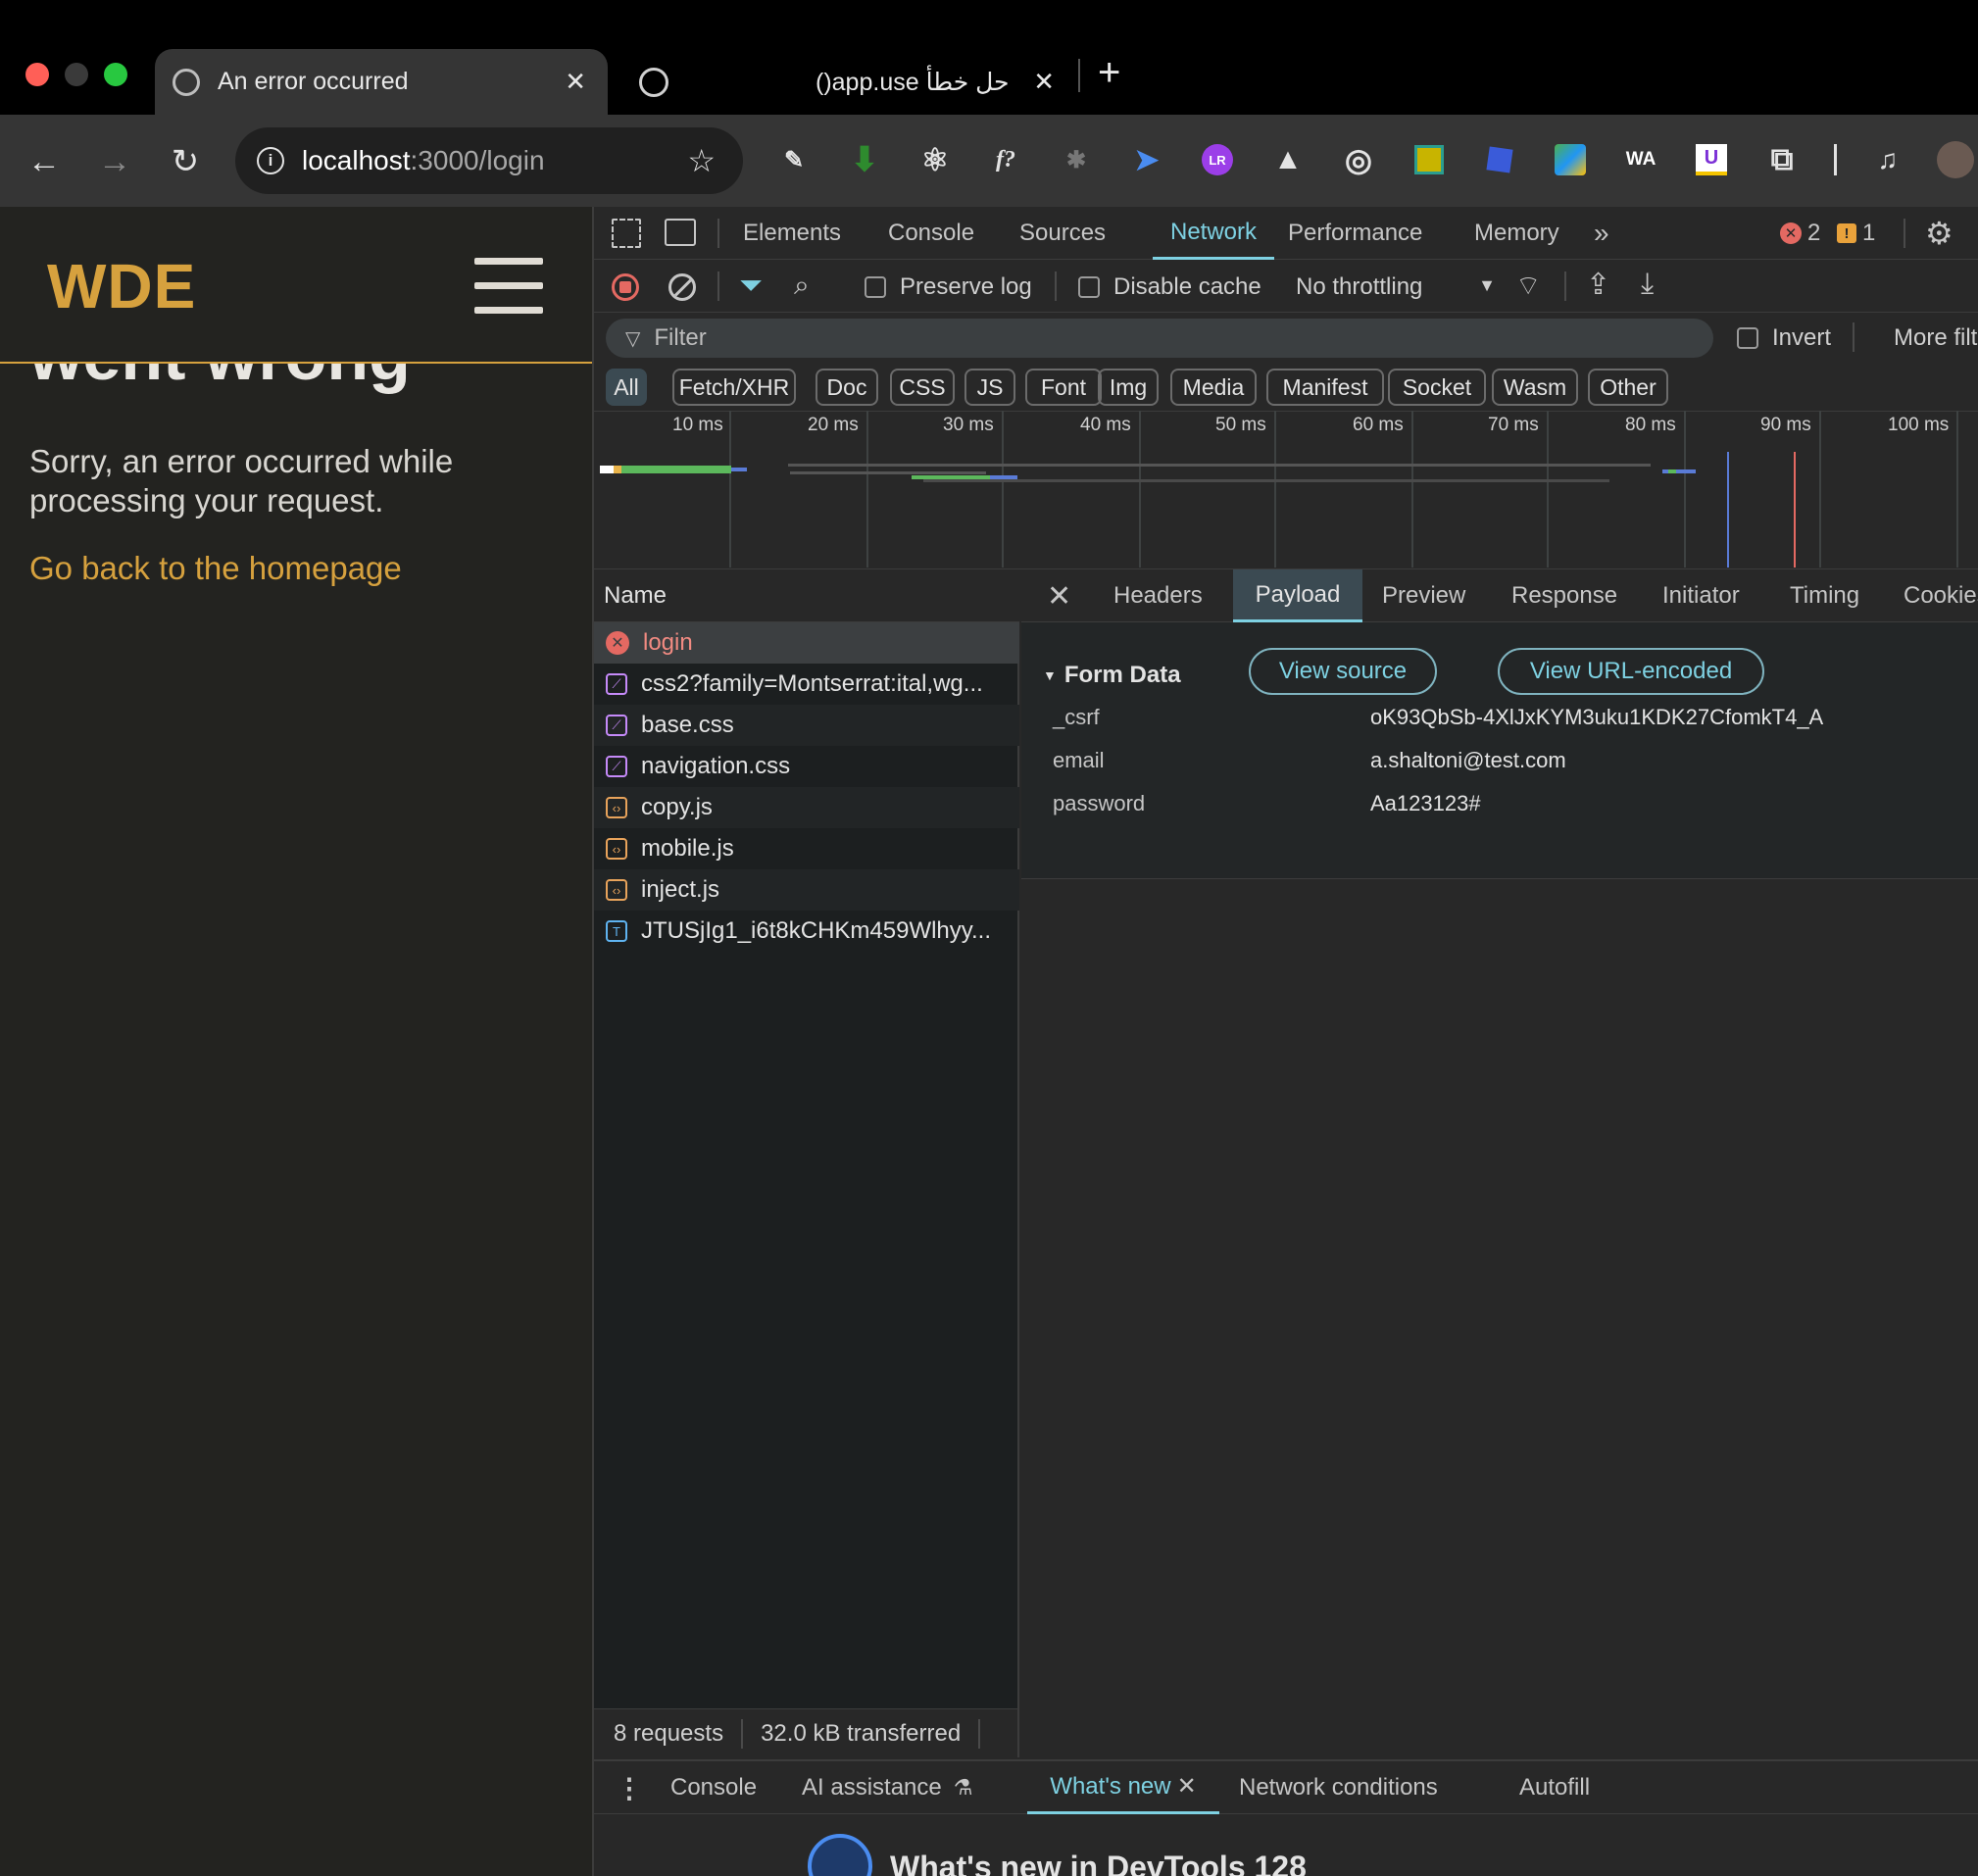 The image size is (1978, 1876). Describe the element at coordinates (1425, 804) in the screenshot. I see `form-field-value: Aa123123#` at that location.